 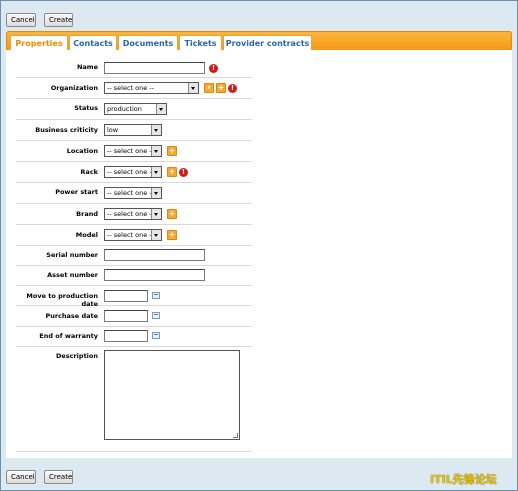 What do you see at coordinates (154, 275) in the screenshot?
I see `asset-number-input` at bounding box center [154, 275].